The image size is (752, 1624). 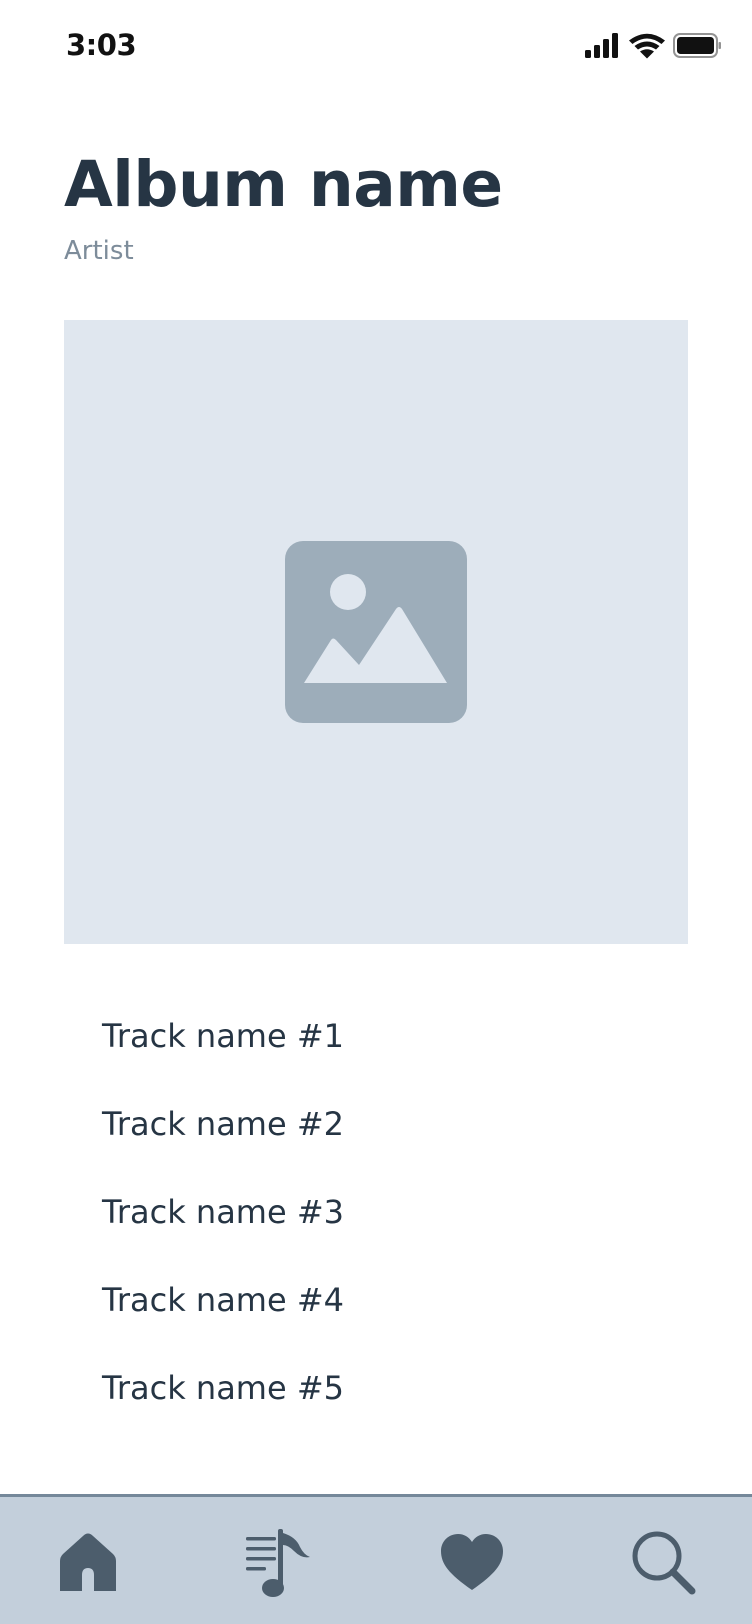 I want to click on wifi-icon, so click(x=647, y=46).